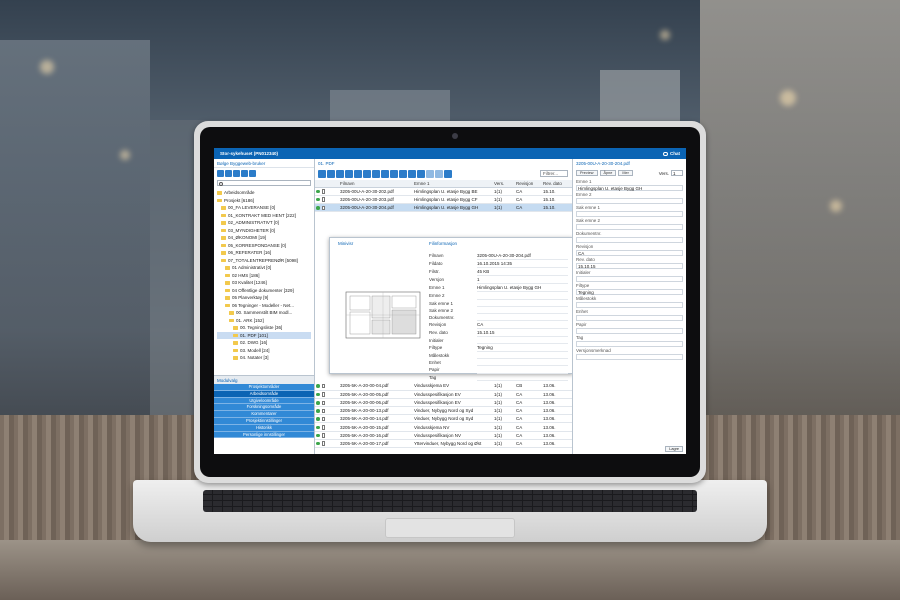  Describe the element at coordinates (629, 253) in the screenshot. I see `field-input: CA` at that location.